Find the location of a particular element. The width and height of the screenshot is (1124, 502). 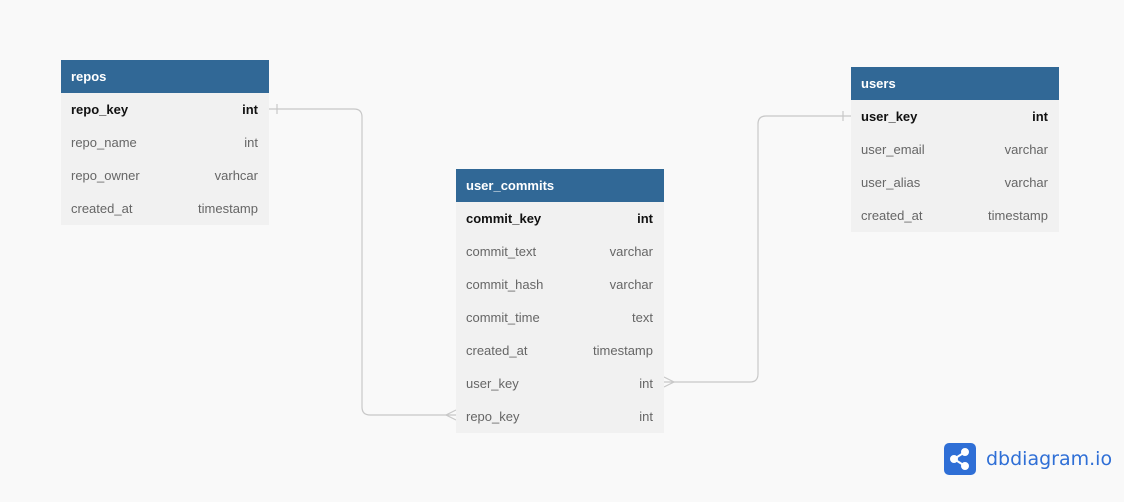

share-nodes-icon is located at coordinates (960, 459).